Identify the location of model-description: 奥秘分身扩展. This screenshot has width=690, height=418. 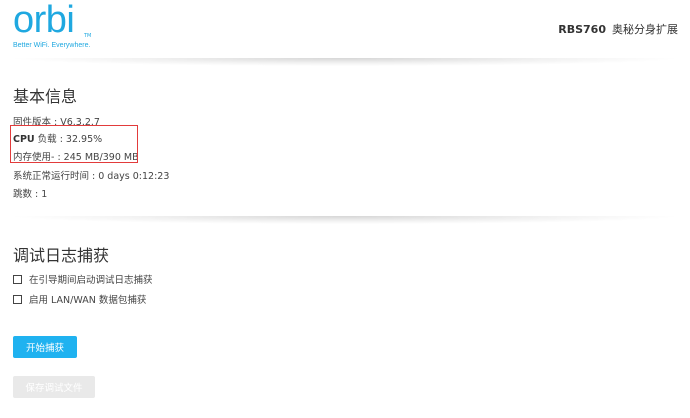
(645, 29).